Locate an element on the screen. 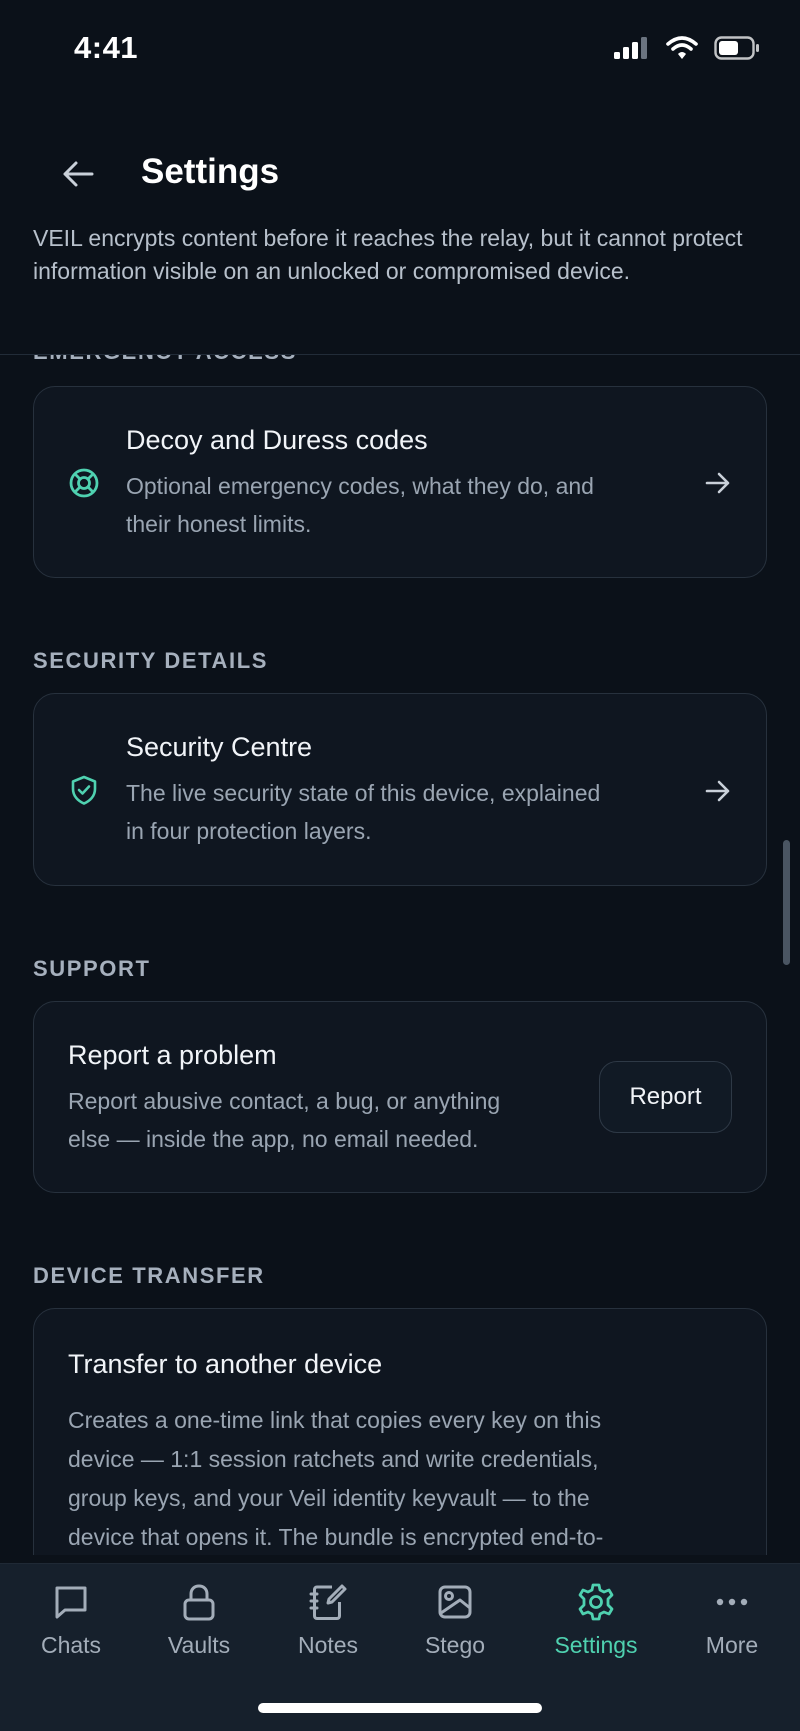  more-dots-icon is located at coordinates (732, 1602).